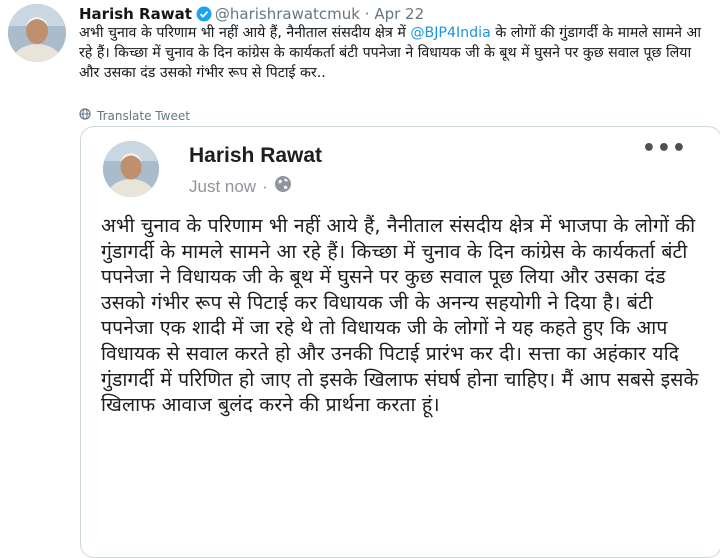 The height and width of the screenshot is (558, 720). What do you see at coordinates (664, 149) in the screenshot?
I see `more-options-icon: •••` at bounding box center [664, 149].